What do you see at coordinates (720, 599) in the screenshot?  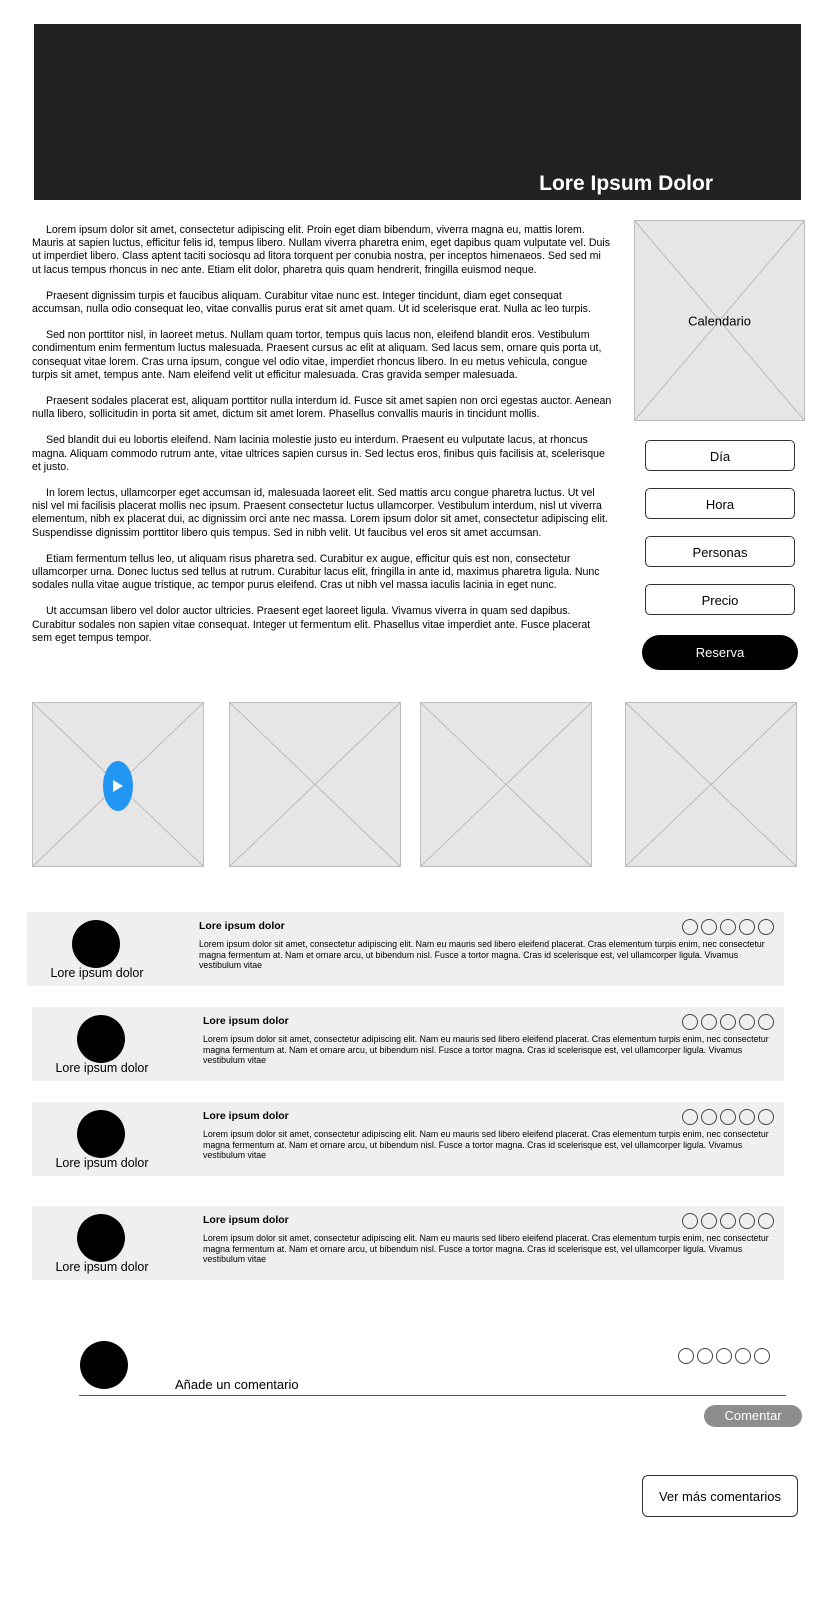 I see `price-field: Precio` at bounding box center [720, 599].